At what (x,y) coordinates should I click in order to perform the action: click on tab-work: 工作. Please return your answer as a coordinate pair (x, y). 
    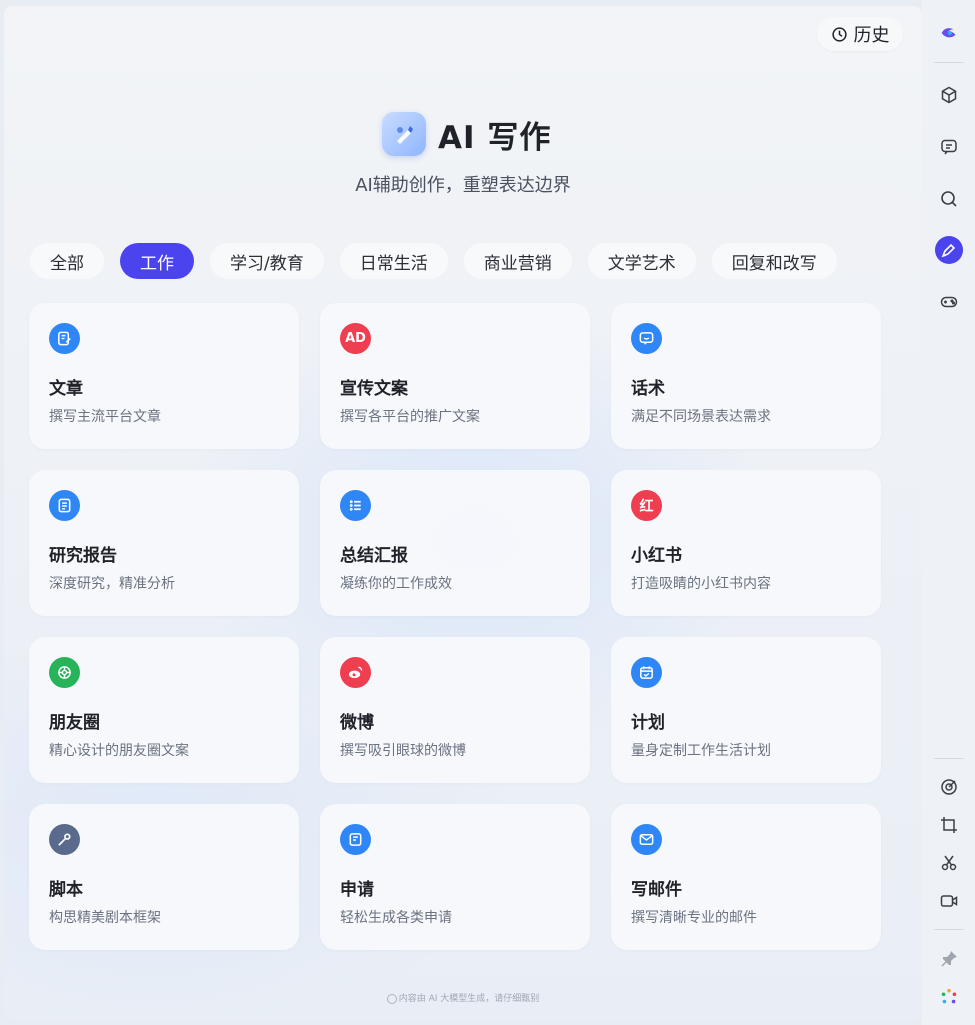
    Looking at the image, I should click on (157, 261).